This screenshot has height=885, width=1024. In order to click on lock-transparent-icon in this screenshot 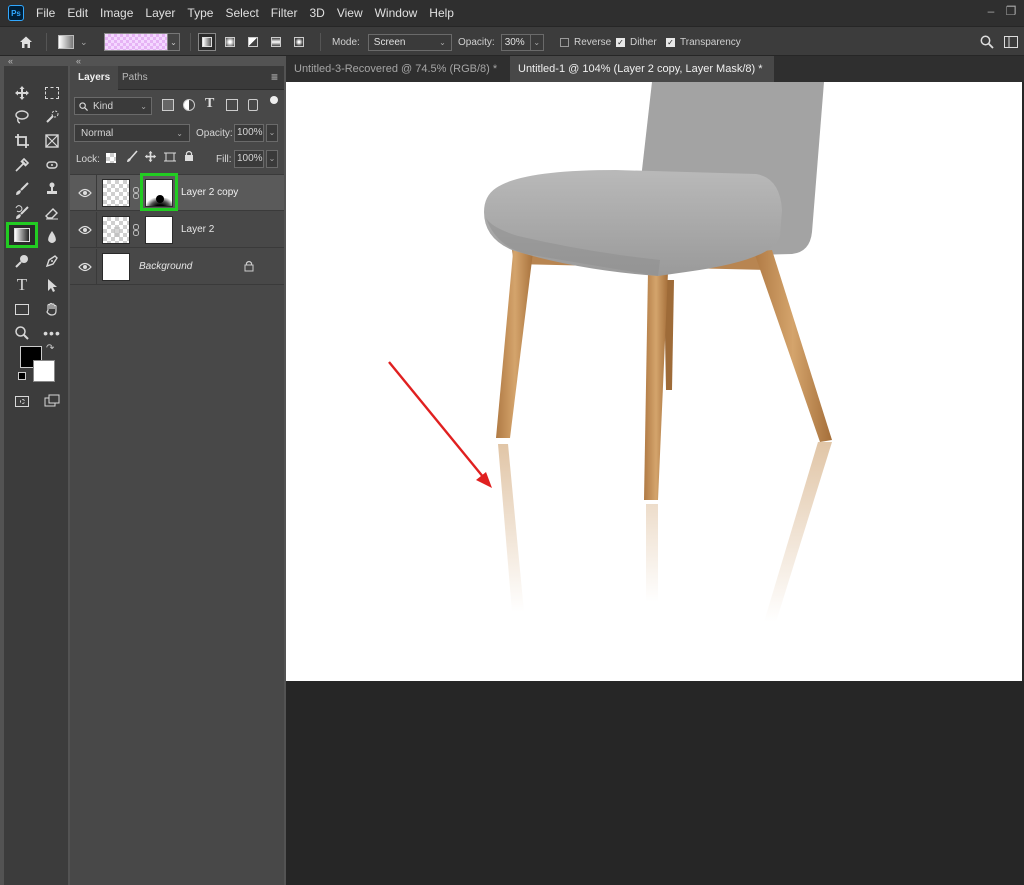, I will do `click(111, 158)`.